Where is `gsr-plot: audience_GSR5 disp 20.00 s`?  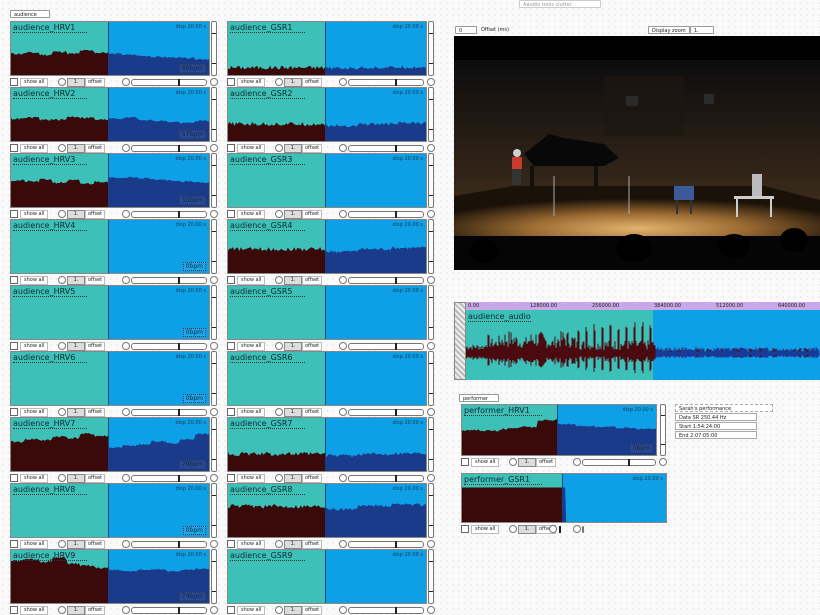 gsr-plot: audience_GSR5 disp 20.00 s is located at coordinates (327, 312).